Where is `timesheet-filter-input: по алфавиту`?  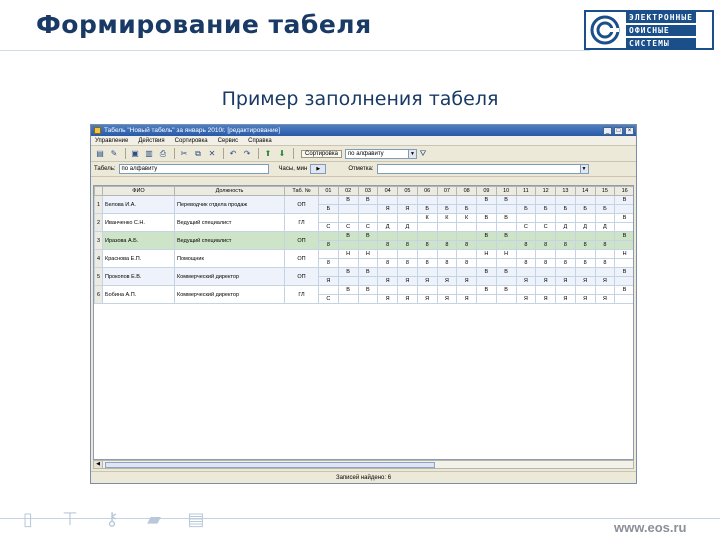 timesheet-filter-input: по алфавиту is located at coordinates (193, 169).